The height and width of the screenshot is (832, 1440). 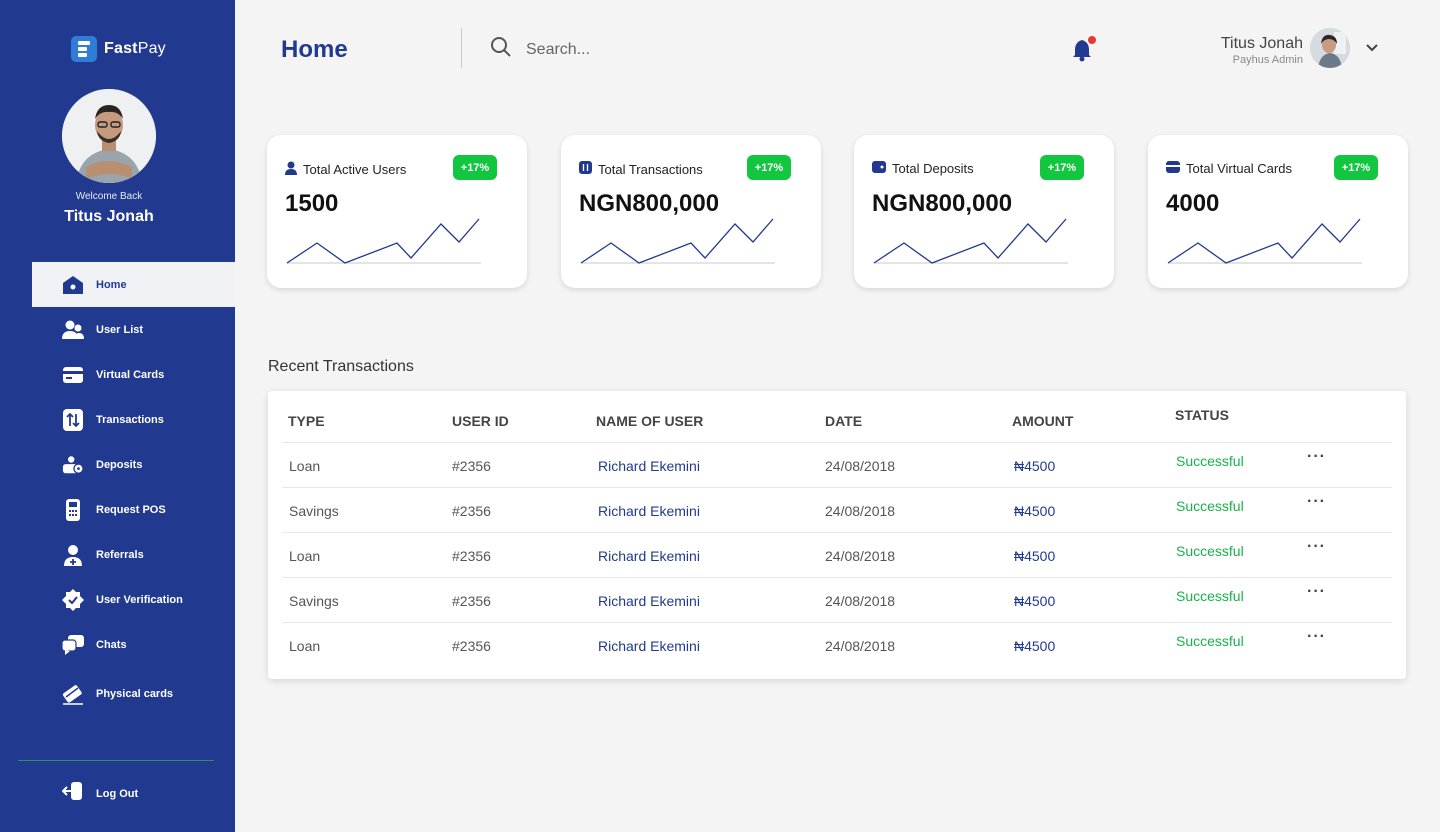 I want to click on sidebar-item-deposits: Deposits, so click(x=133, y=464).